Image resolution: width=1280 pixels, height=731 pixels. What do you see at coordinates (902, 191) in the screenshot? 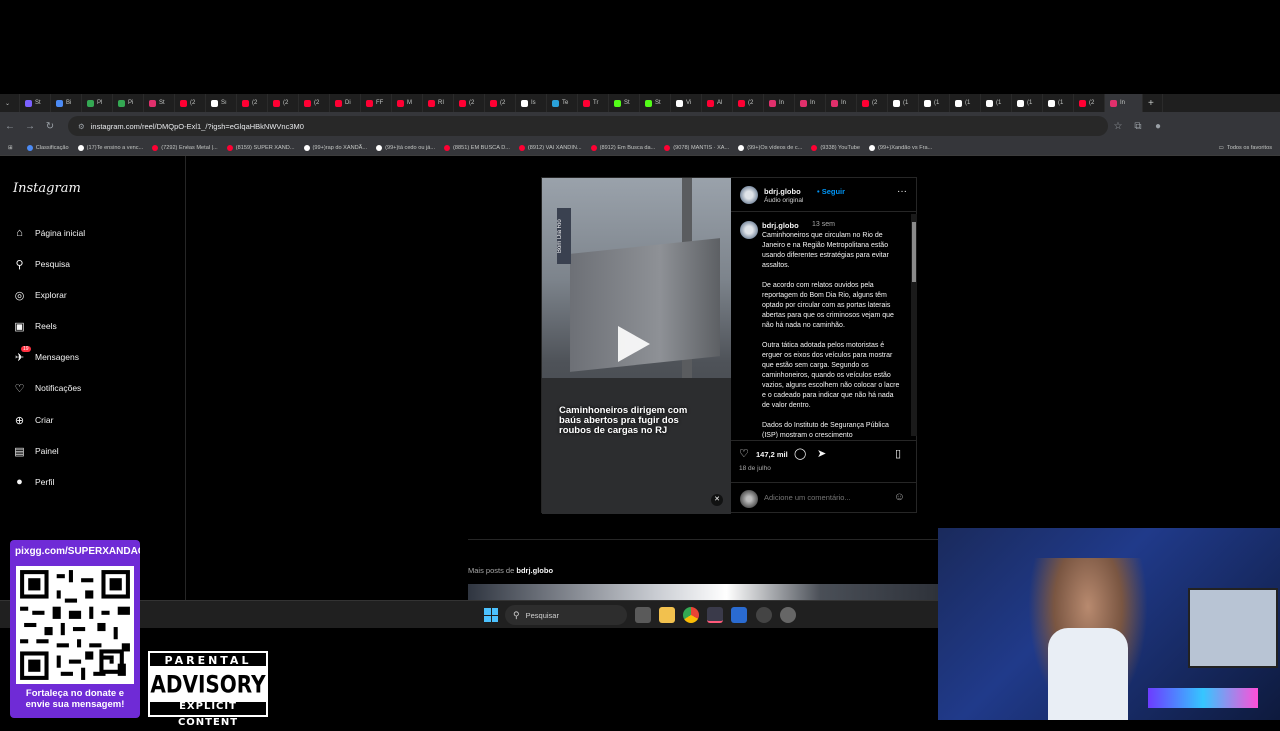
I see `more-options-icon: ···` at bounding box center [902, 191].